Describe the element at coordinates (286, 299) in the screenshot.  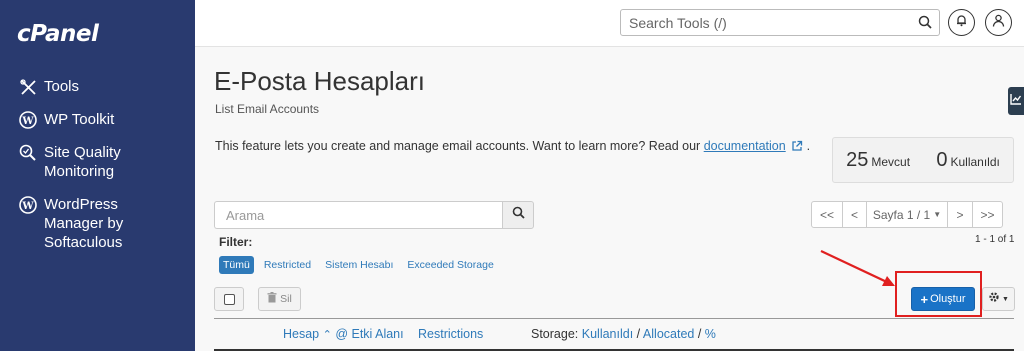
I see `delete-label: Sil` at that location.